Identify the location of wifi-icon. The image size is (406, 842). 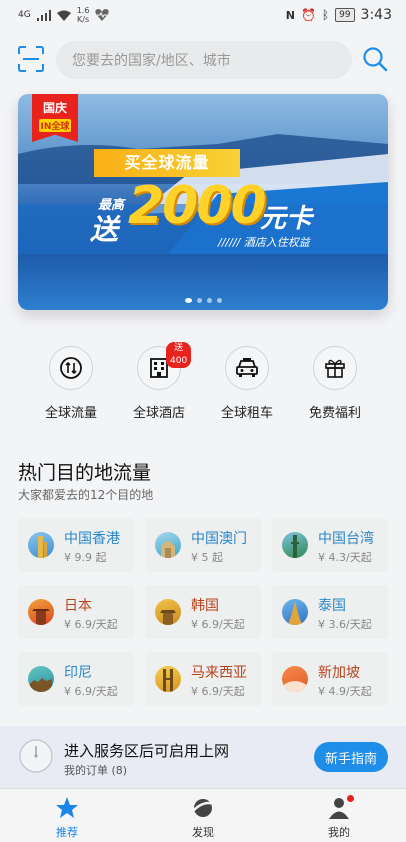
(63, 15).